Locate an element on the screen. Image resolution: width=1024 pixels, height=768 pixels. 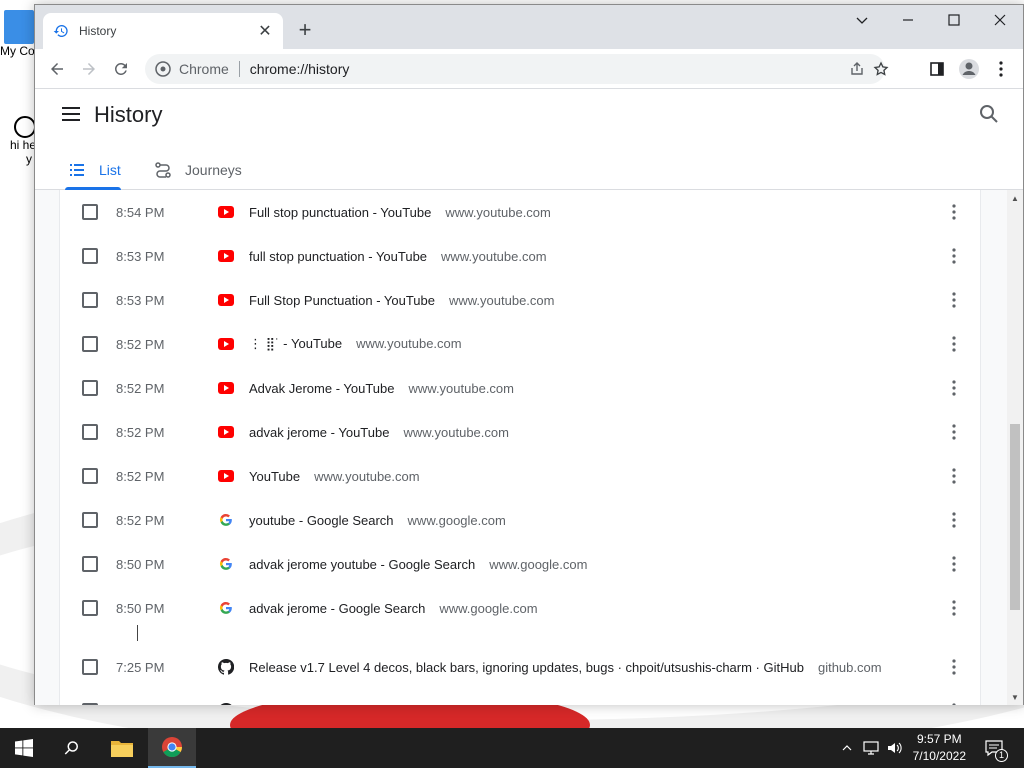
chevron-down-icon is located at coordinates (862, 20).